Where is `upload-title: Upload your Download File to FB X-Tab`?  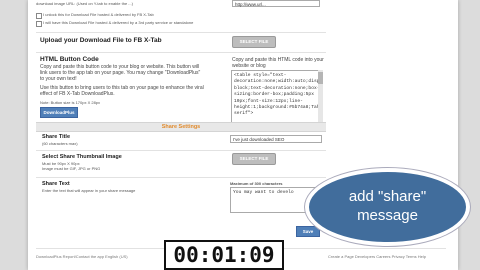
upload-title: Upload your Download File to FB X-Tab is located at coordinates (101, 40).